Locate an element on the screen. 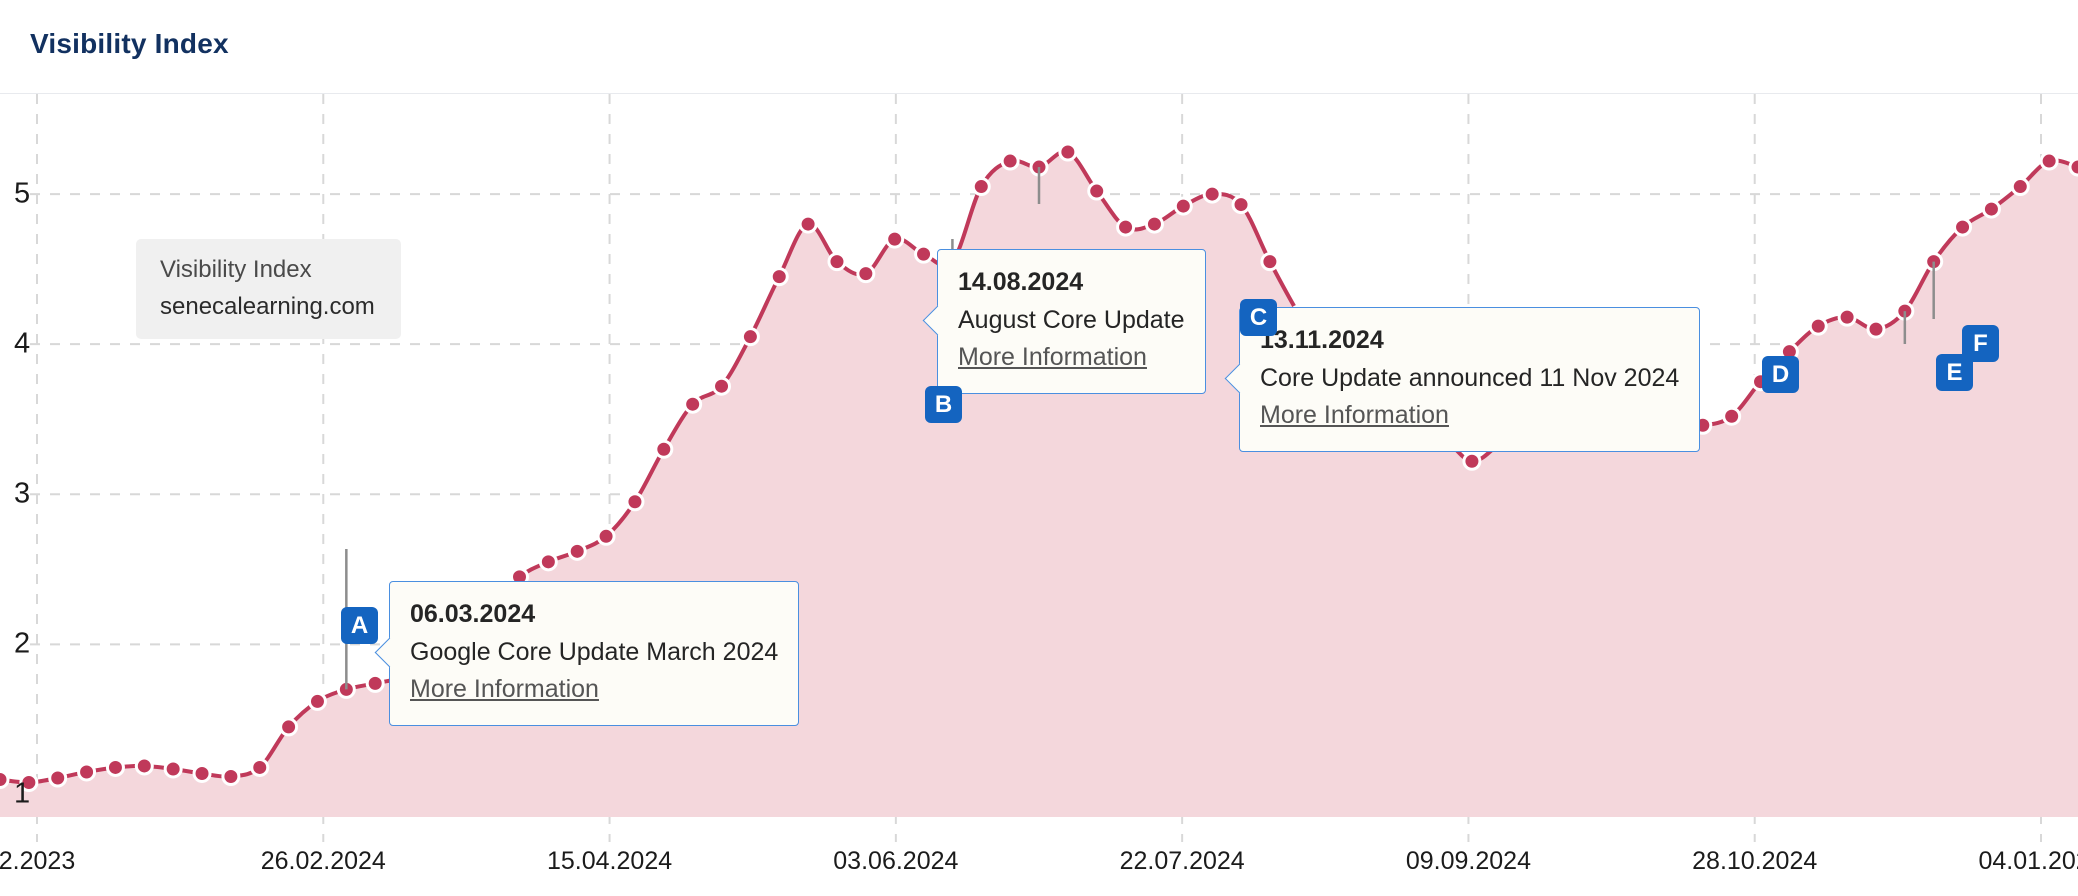 The width and height of the screenshot is (2078, 896). tooltip-b-more-information-link: More Information is located at coordinates (1071, 358).